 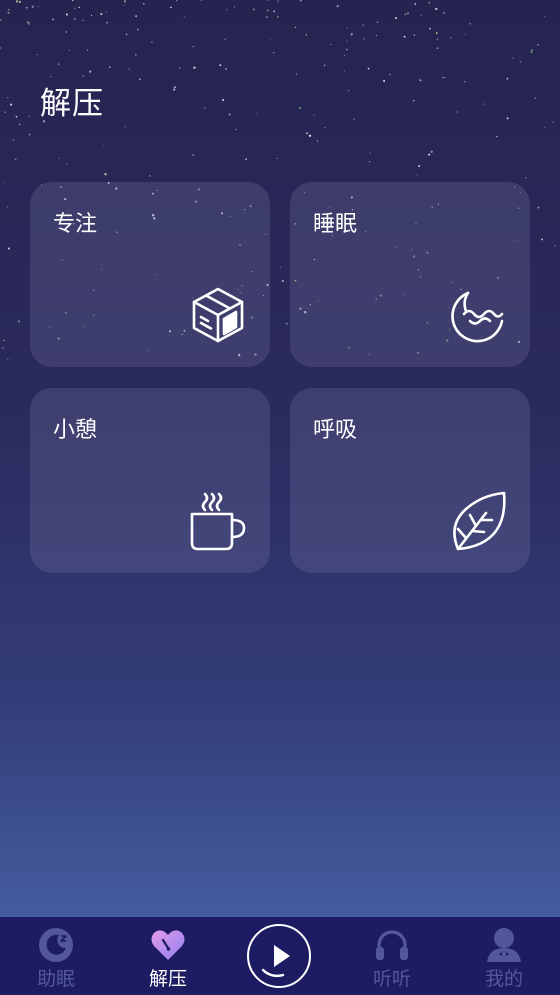 What do you see at coordinates (478, 315) in the screenshot?
I see `moon-icon` at bounding box center [478, 315].